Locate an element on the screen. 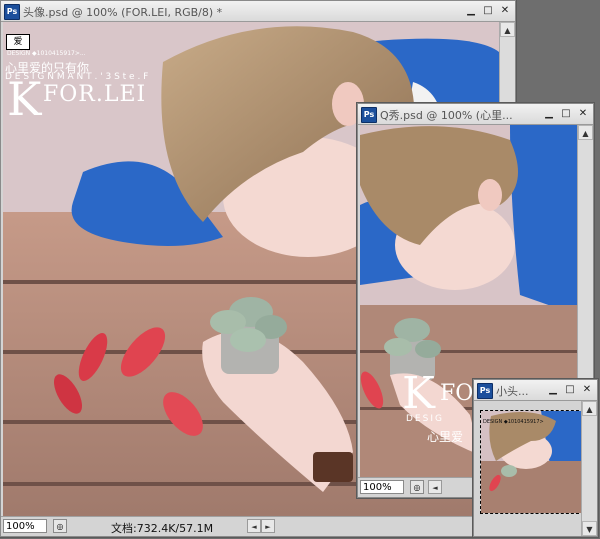 The width and height of the screenshot is (600, 539). small-canvas: DESIGN ◆1010415917> is located at coordinates (532, 462).